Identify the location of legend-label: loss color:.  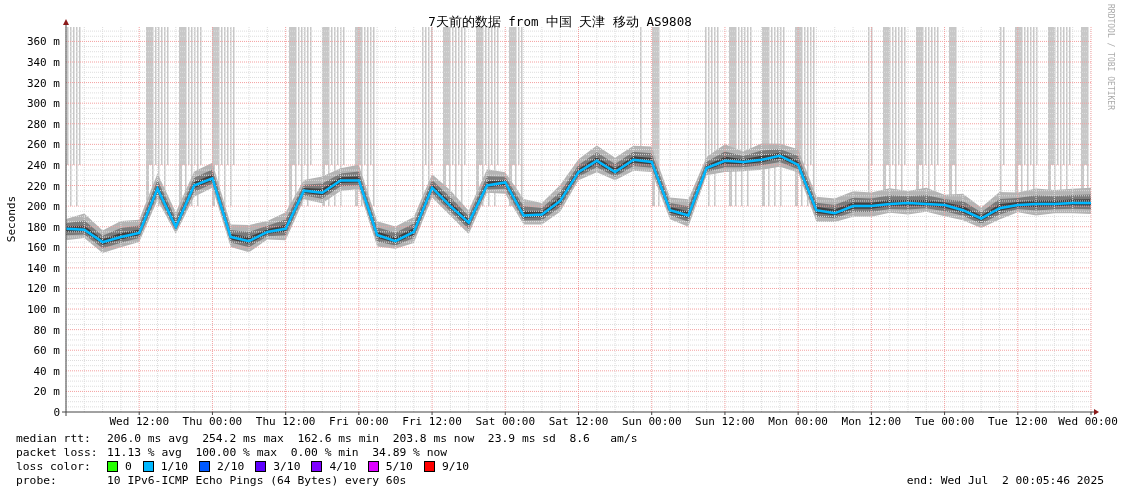
(54, 466).